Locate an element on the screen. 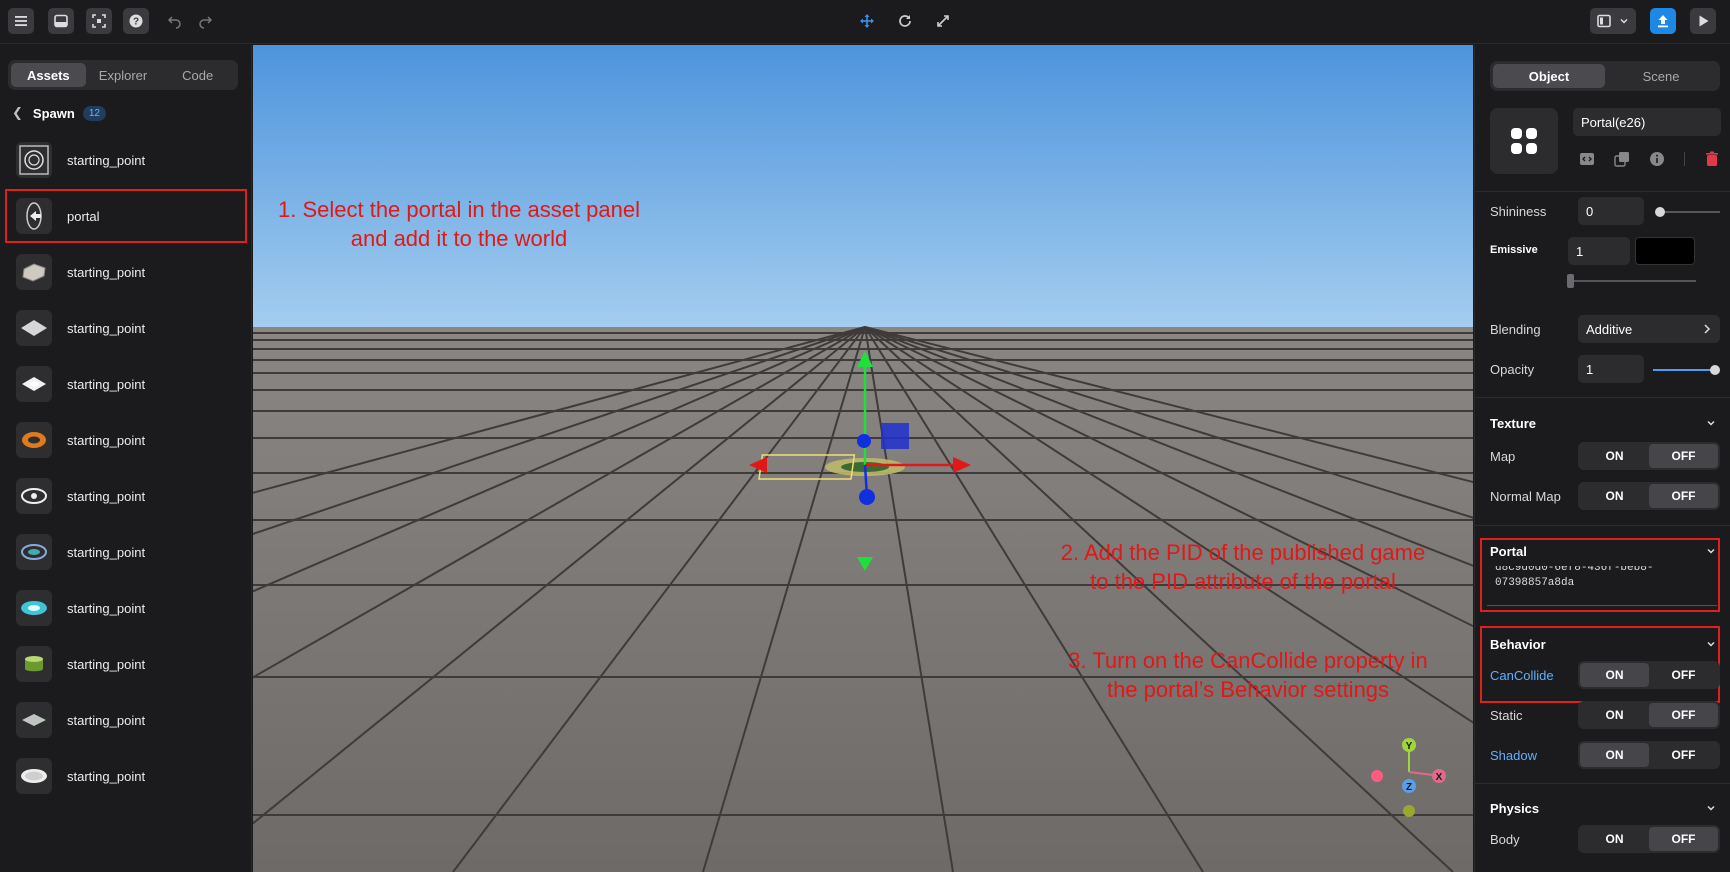  rotate-icon is located at coordinates (905, 21).